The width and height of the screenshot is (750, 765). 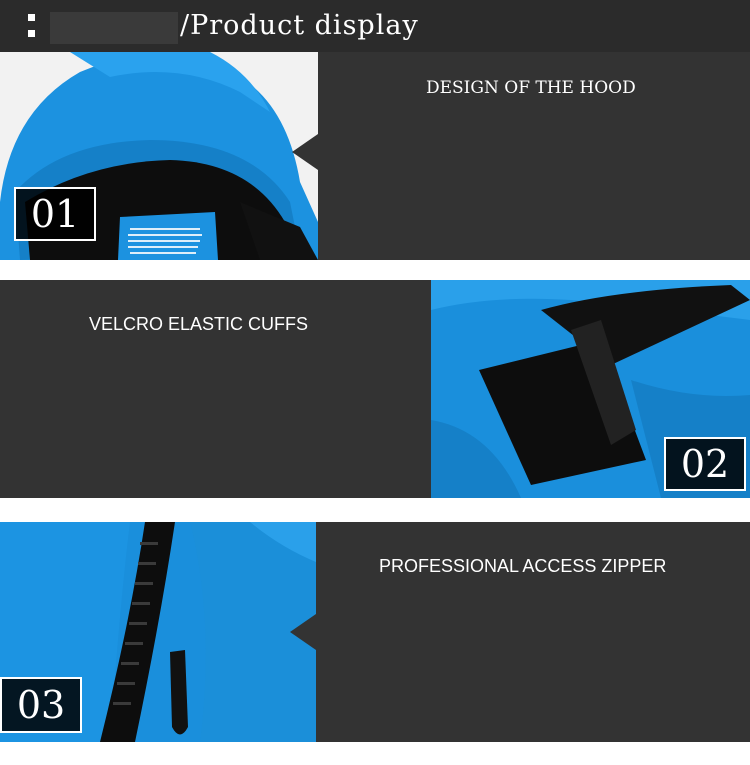 I want to click on feature-number-01: 01, so click(x=55, y=214).